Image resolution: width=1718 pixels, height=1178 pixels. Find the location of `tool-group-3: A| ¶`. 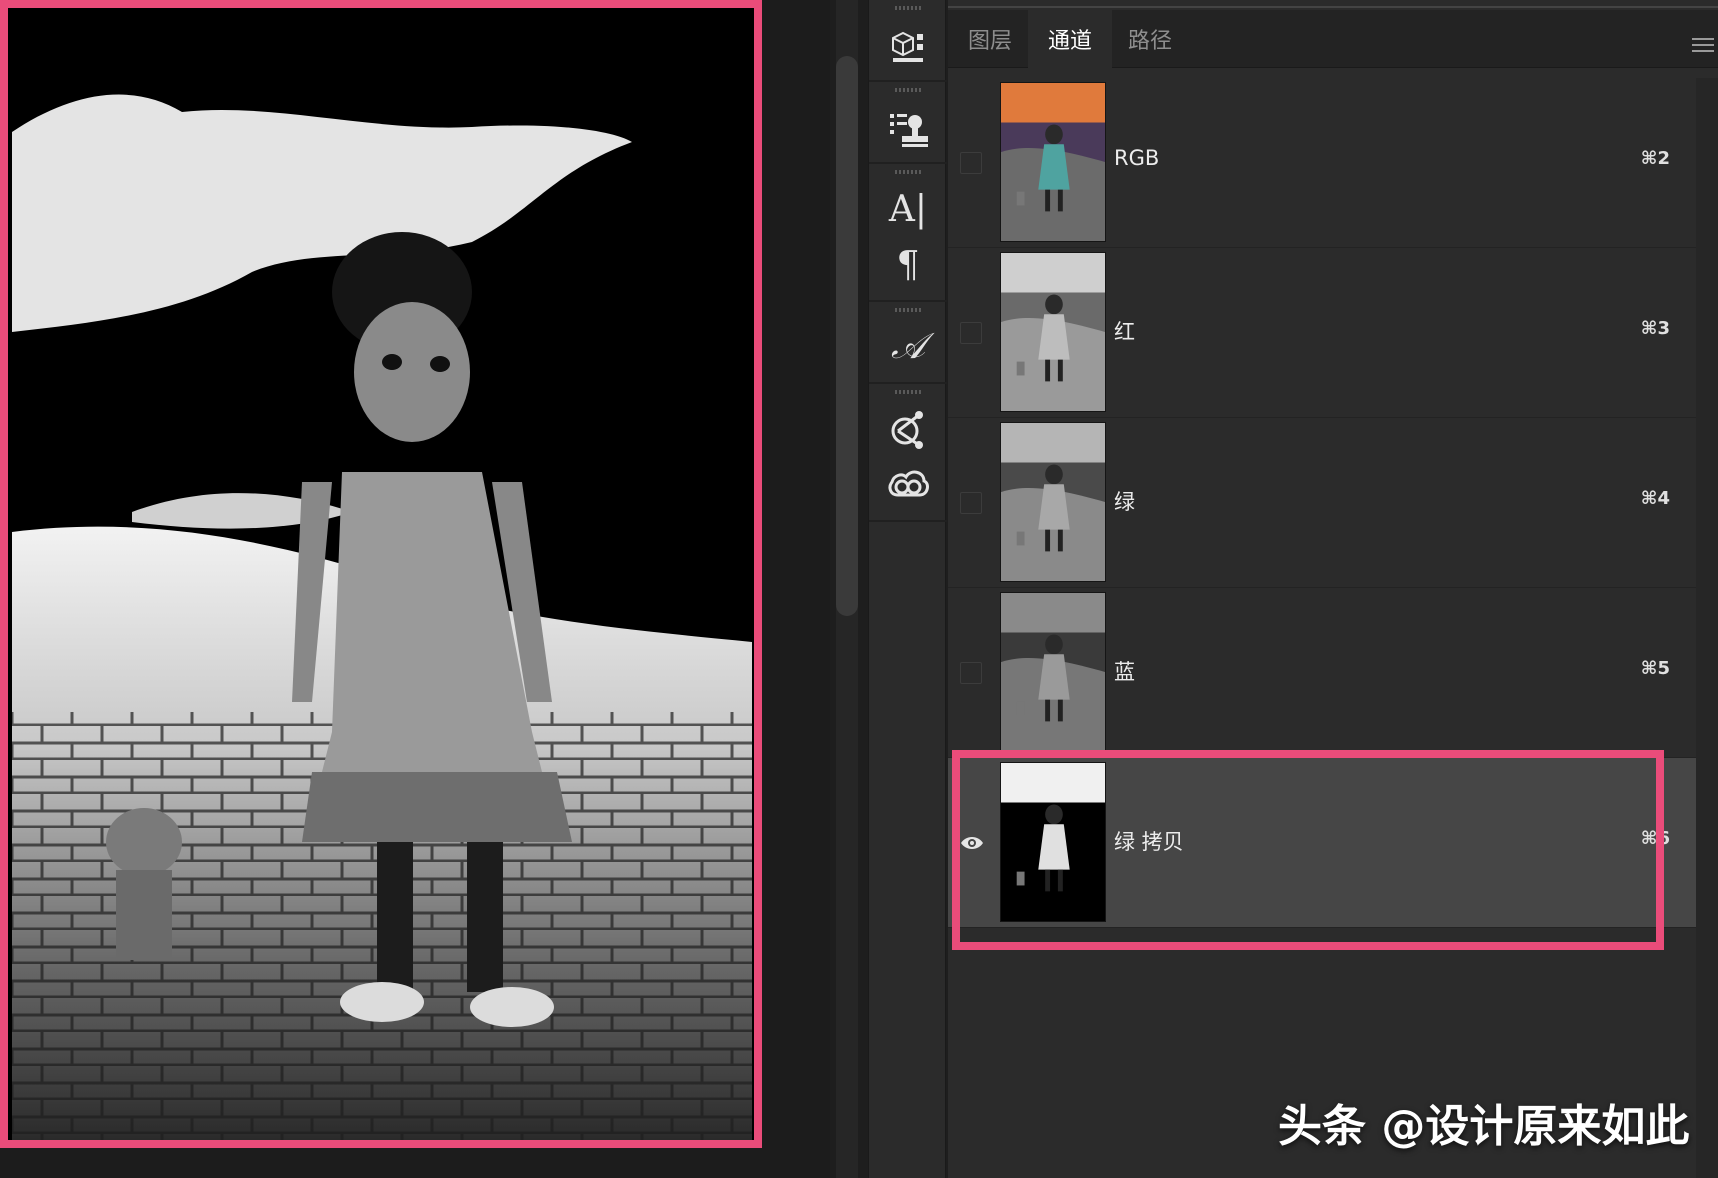

tool-group-3: A| ¶ is located at coordinates (908, 233).